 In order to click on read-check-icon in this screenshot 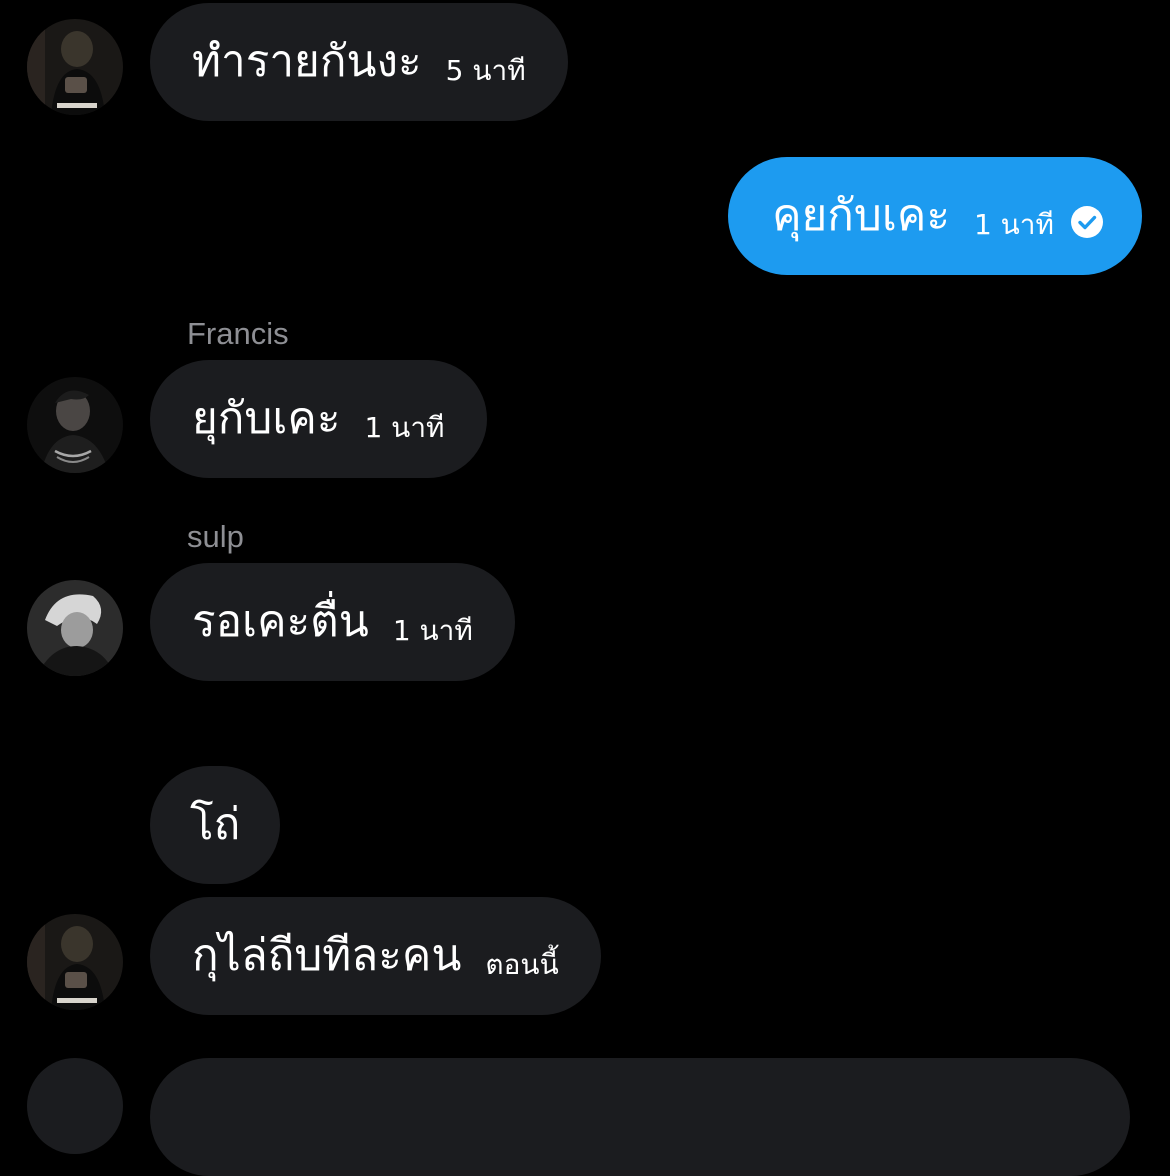, I will do `click(1087, 222)`.